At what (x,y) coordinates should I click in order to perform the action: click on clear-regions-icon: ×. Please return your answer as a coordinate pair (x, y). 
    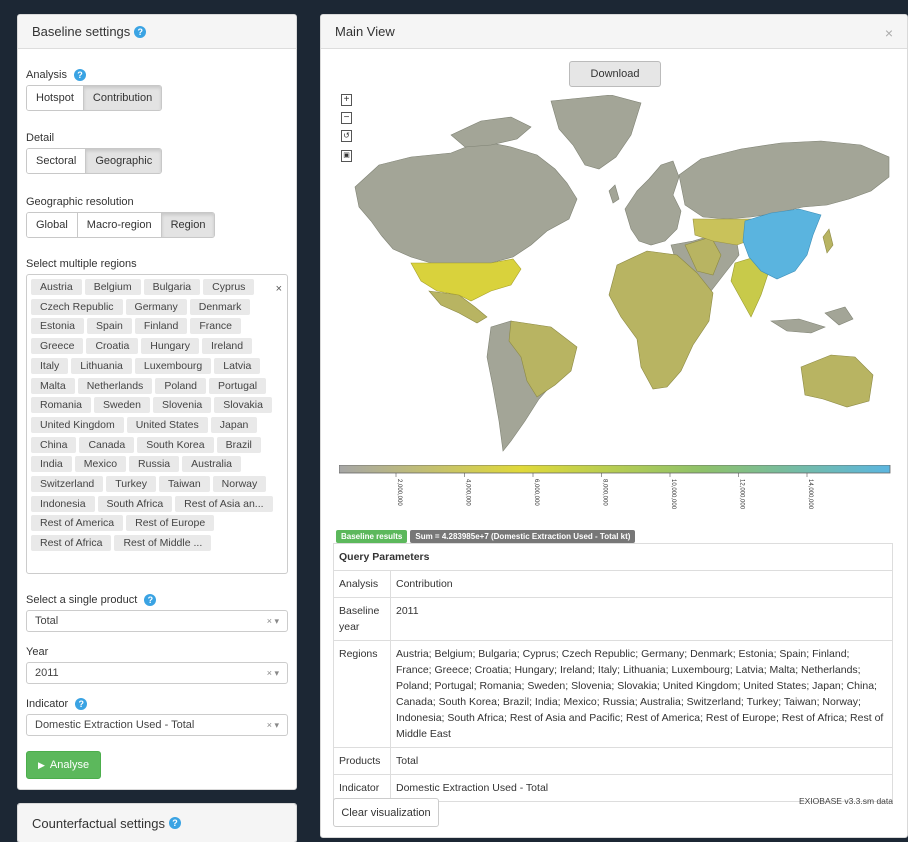
    Looking at the image, I should click on (279, 289).